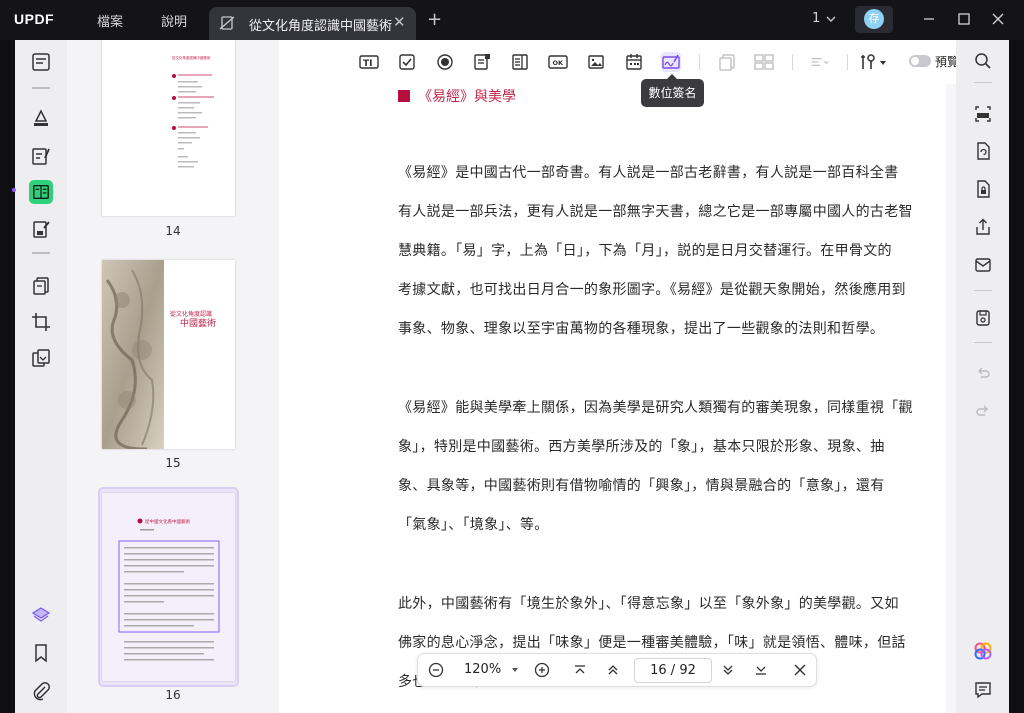 The height and width of the screenshot is (713, 1024). Describe the element at coordinates (641, 329) in the screenshot. I see `paragraph-line: 事象、物象、理象以至宇宙萬物的各種現象，提出了一些觀象的法則和哲學。` at that location.